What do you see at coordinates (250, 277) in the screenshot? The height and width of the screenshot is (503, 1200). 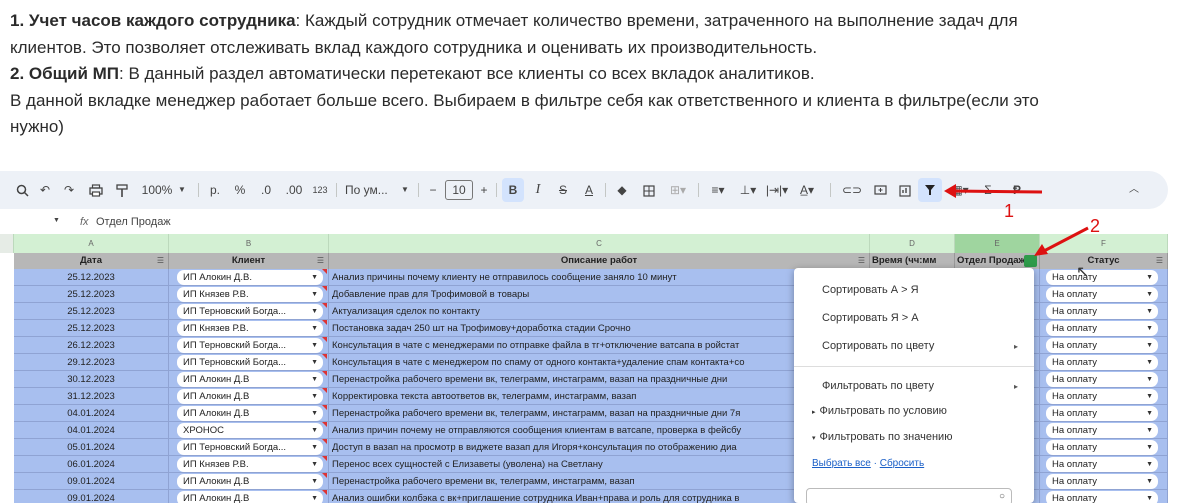 I see `client-dropdown: ИП Алокин Д.В. ▼` at bounding box center [250, 277].